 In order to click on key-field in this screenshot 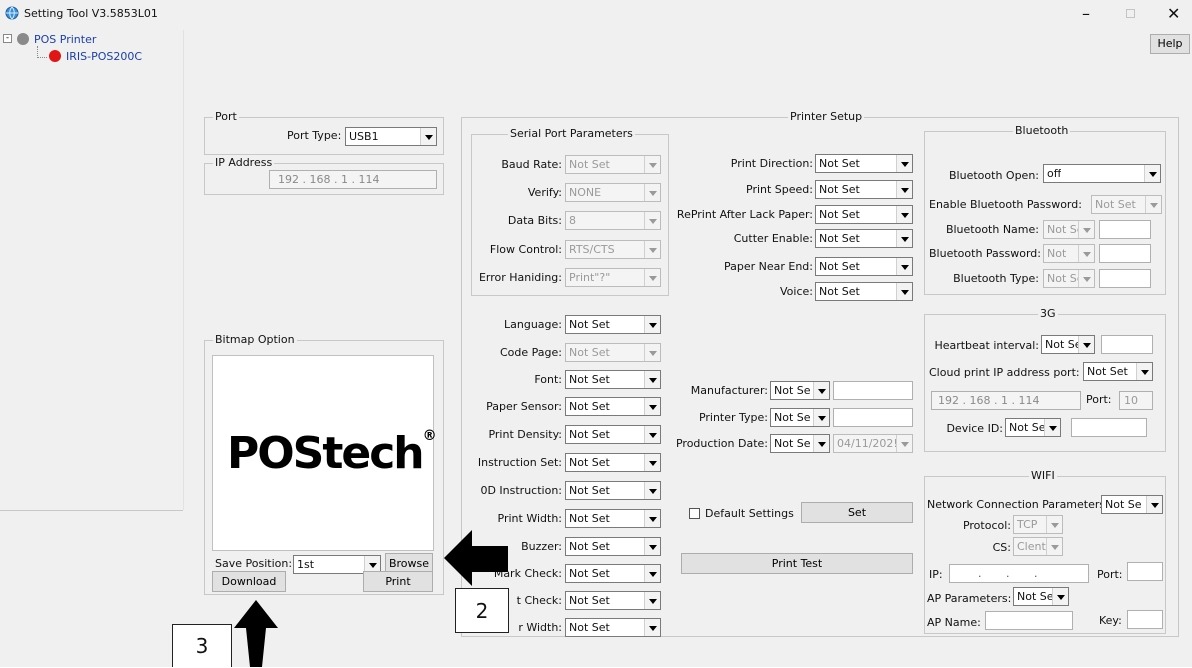, I will do `click(1145, 619)`.